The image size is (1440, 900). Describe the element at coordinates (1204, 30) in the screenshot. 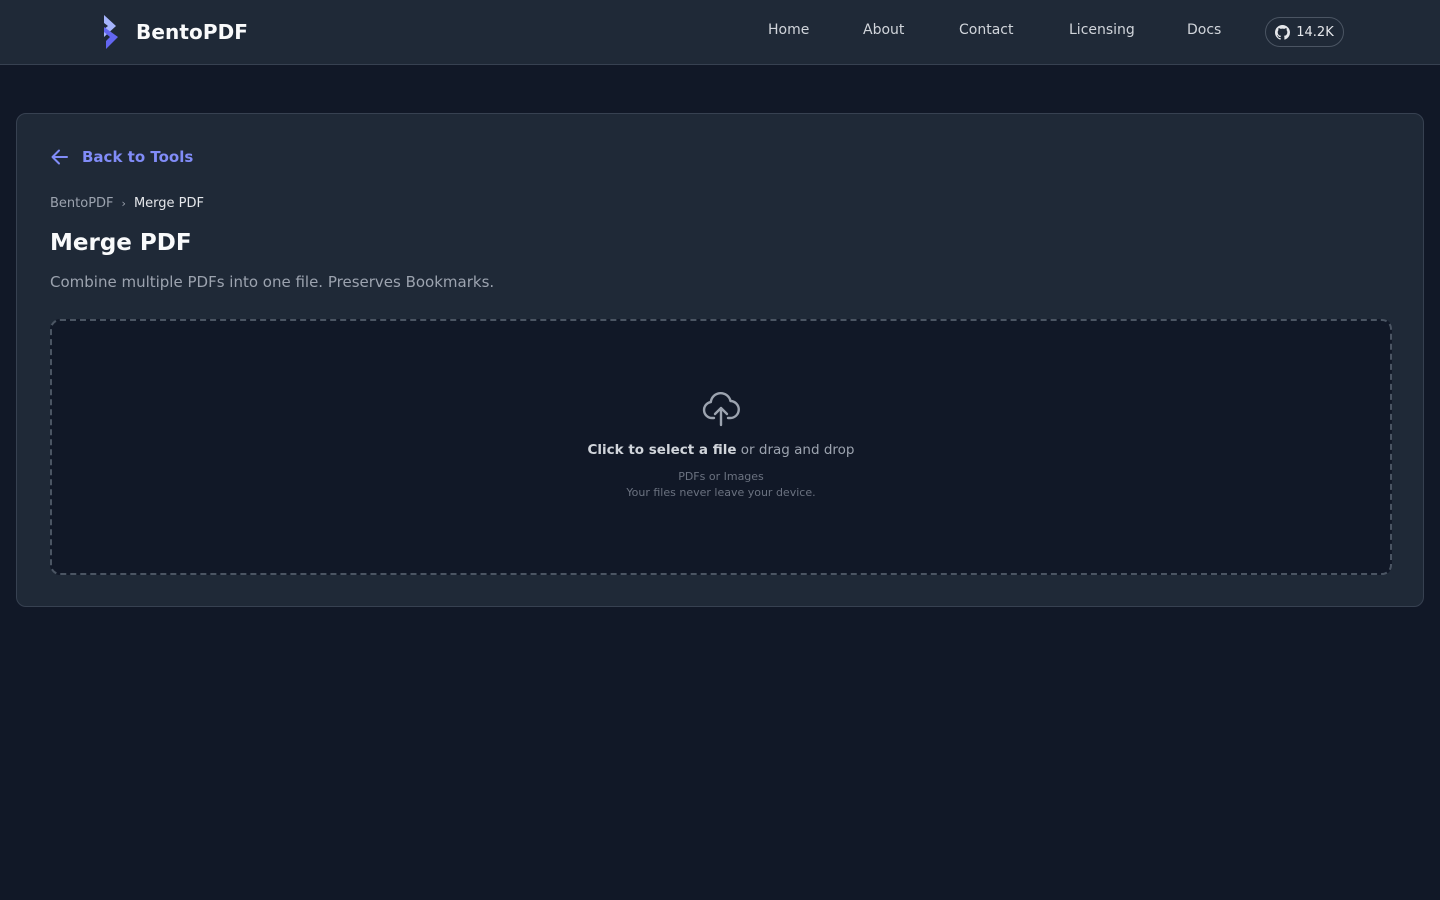

I see `nav-docs-link: Docs` at that location.